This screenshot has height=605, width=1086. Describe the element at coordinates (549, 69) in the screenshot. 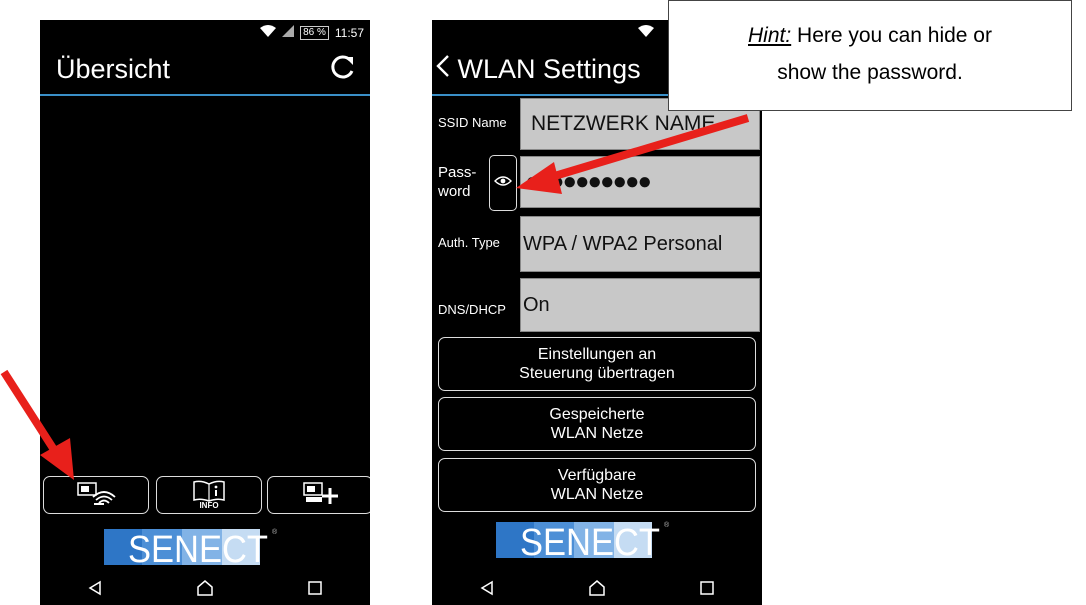

I see `title-text: WLAN Settings` at that location.